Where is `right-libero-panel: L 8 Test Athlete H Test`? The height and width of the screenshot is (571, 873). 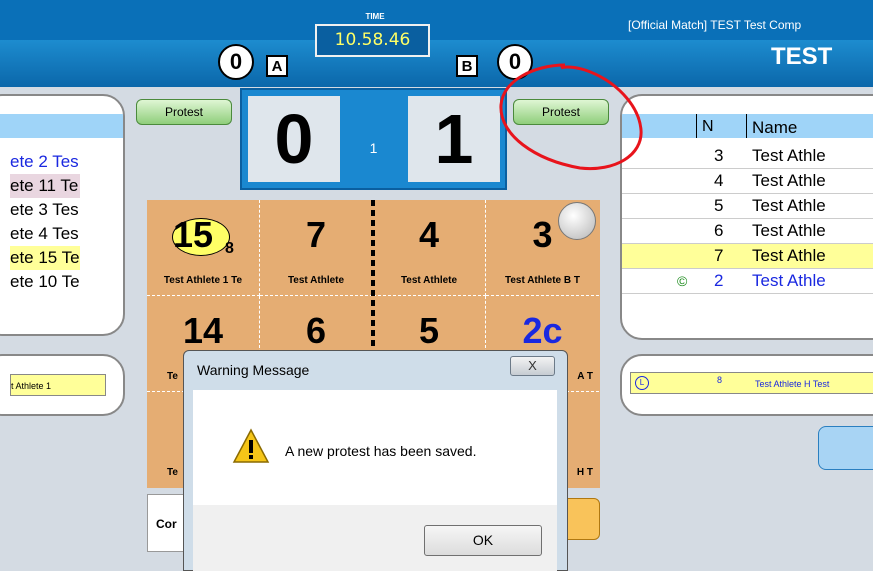 right-libero-panel: L 8 Test Athlete H Test is located at coordinates (746, 385).